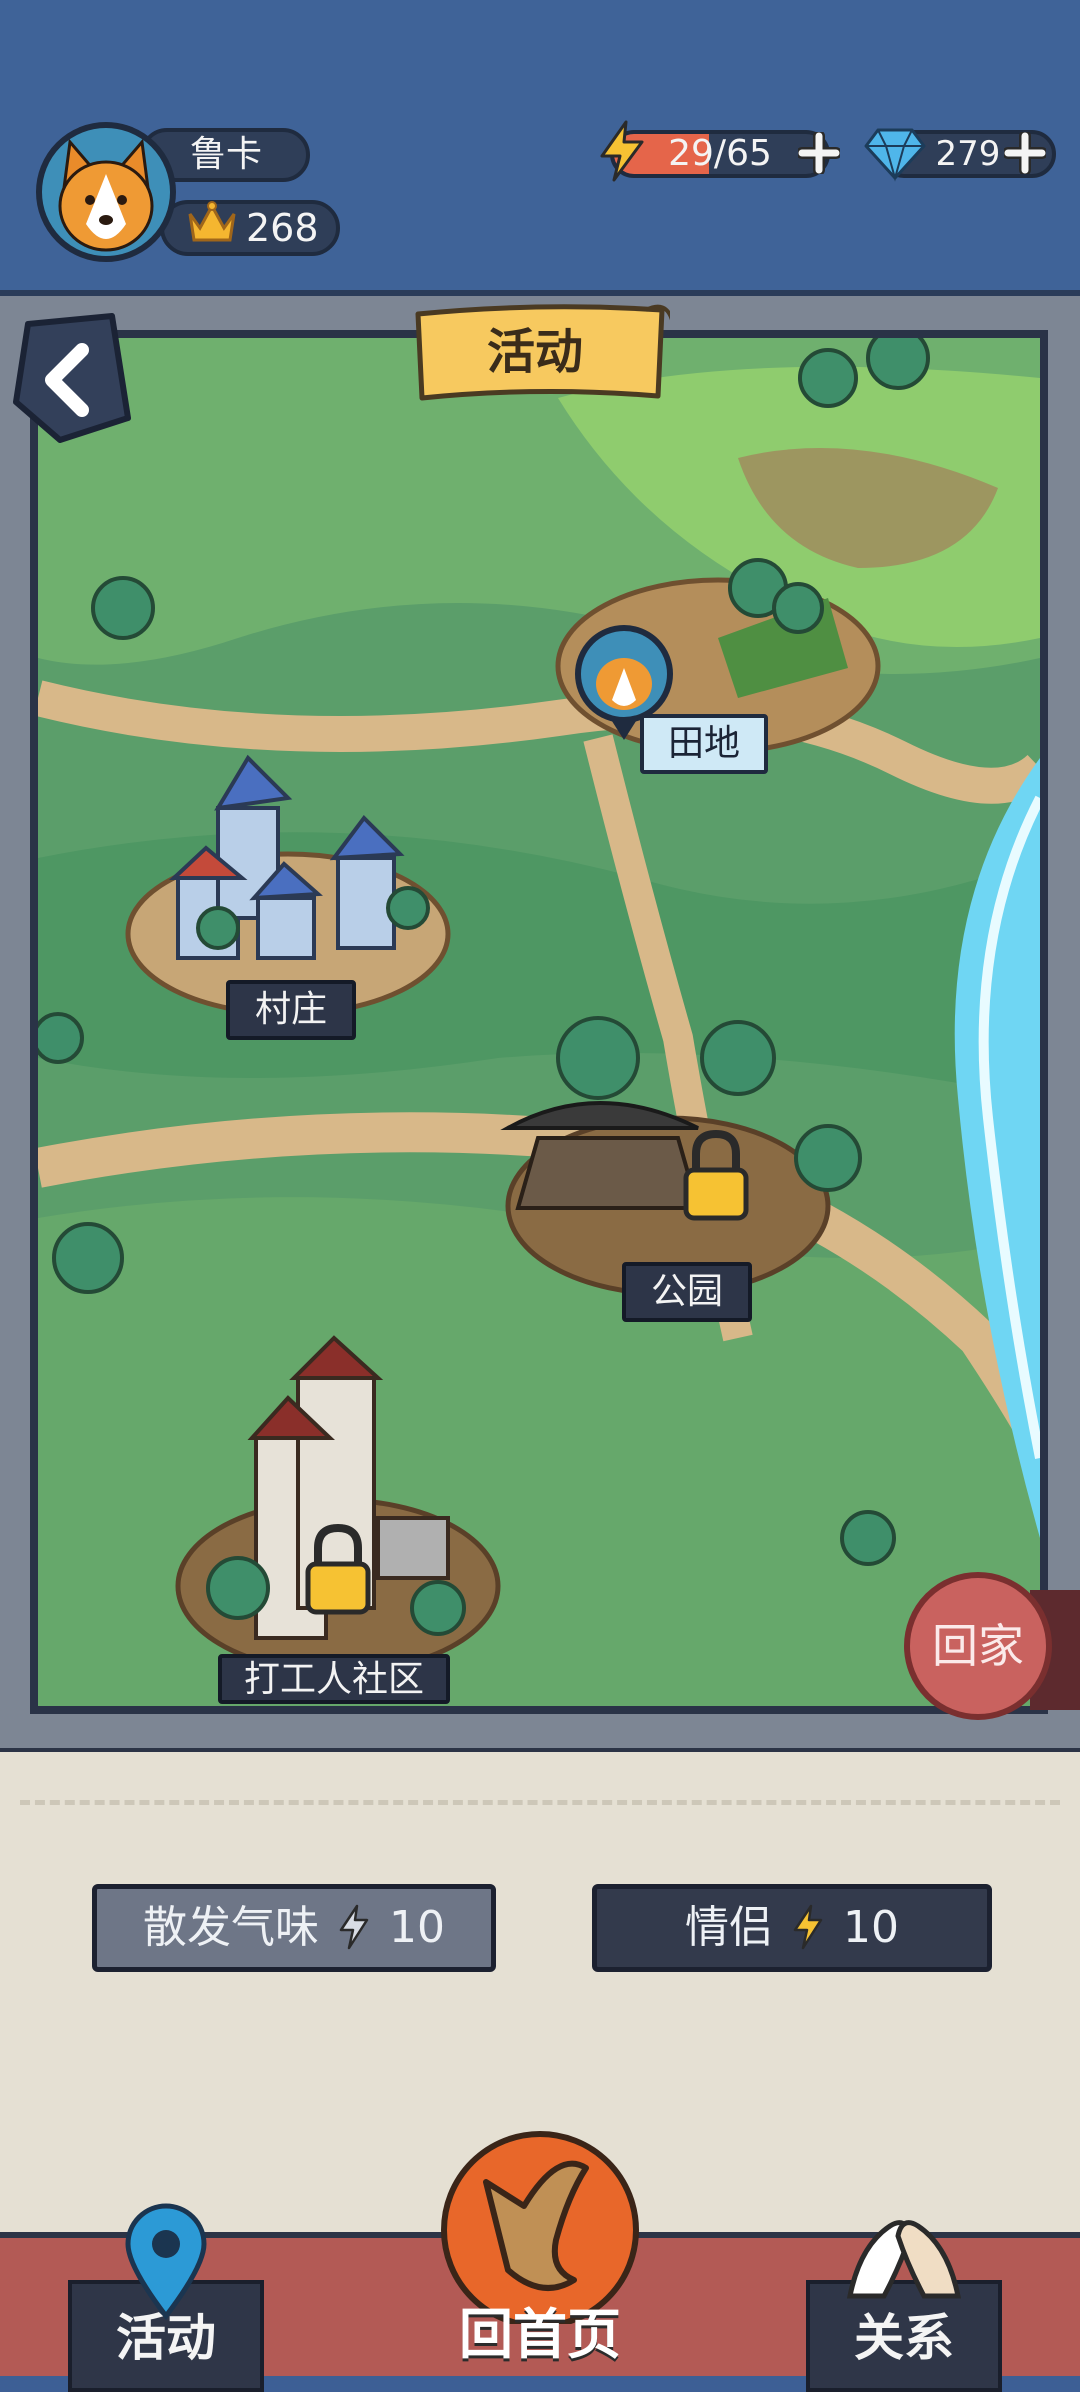  Describe the element at coordinates (704, 744) in the screenshot. I see `place-farm: 田地` at that location.